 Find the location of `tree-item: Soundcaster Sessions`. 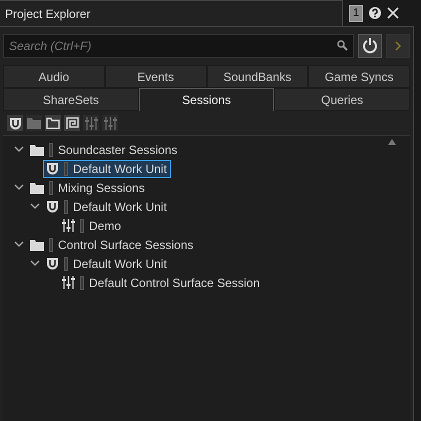

tree-item: Soundcaster Sessions is located at coordinates (104, 149).